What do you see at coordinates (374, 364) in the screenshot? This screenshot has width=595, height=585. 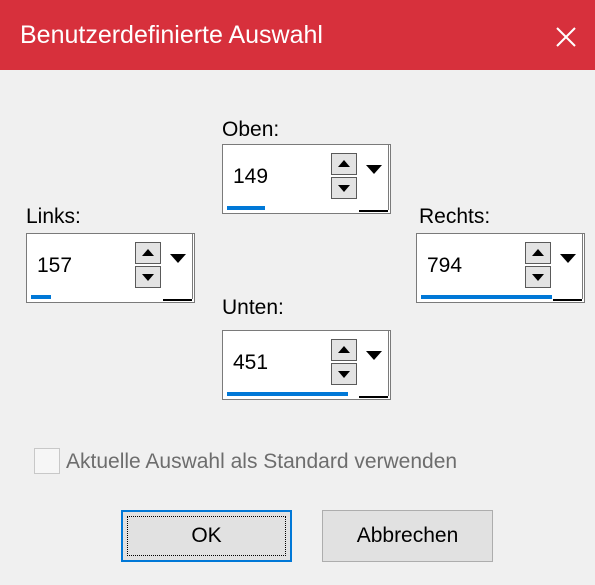 I see `bottom-dropdown-button` at bounding box center [374, 364].